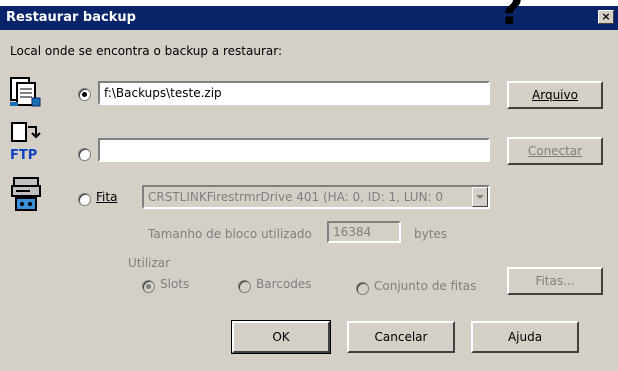  Describe the element at coordinates (26, 142) in the screenshot. I see `ftp-icon: FTP` at that location.